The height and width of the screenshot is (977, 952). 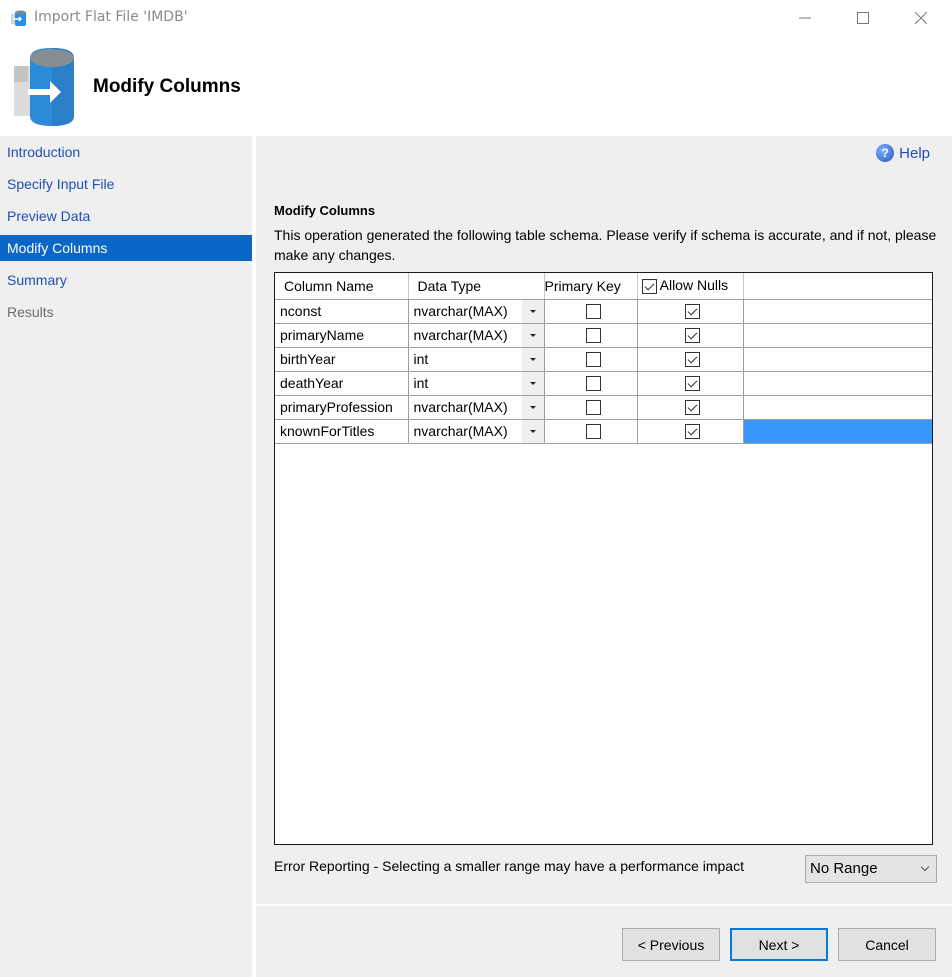 I want to click on help-icon: ?, so click(x=885, y=153).